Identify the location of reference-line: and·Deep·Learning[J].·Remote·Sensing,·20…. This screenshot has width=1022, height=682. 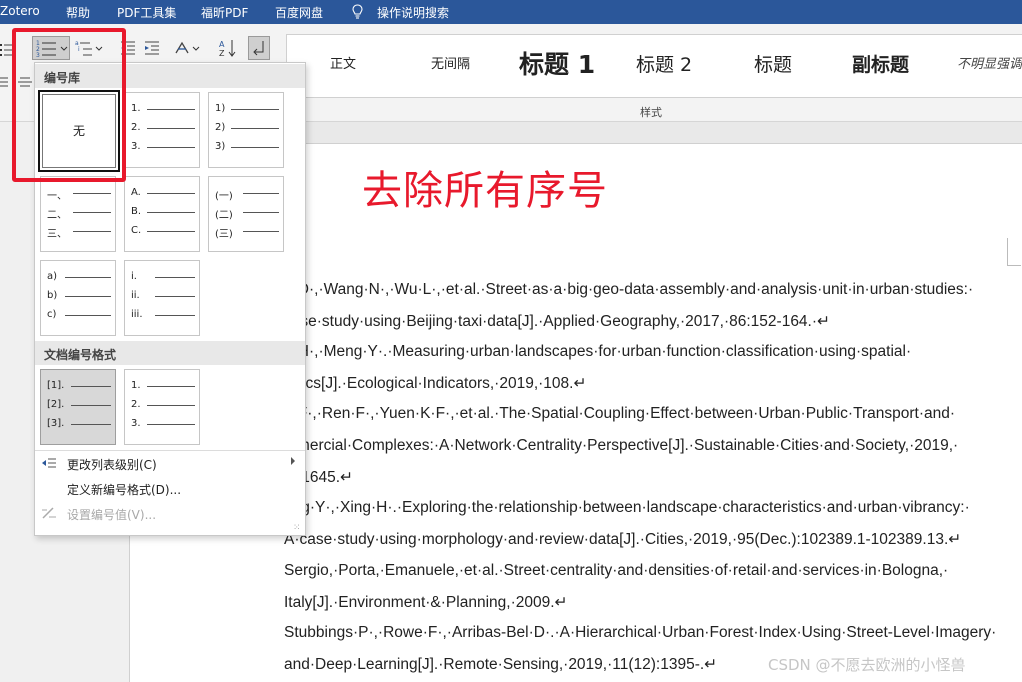
(501, 664).